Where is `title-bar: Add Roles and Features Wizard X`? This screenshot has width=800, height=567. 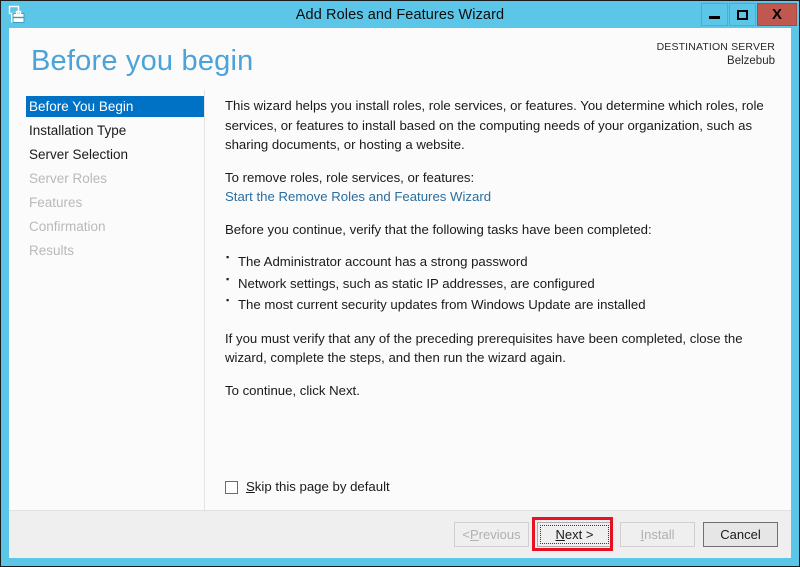
title-bar: Add Roles and Features Wizard X is located at coordinates (400, 14).